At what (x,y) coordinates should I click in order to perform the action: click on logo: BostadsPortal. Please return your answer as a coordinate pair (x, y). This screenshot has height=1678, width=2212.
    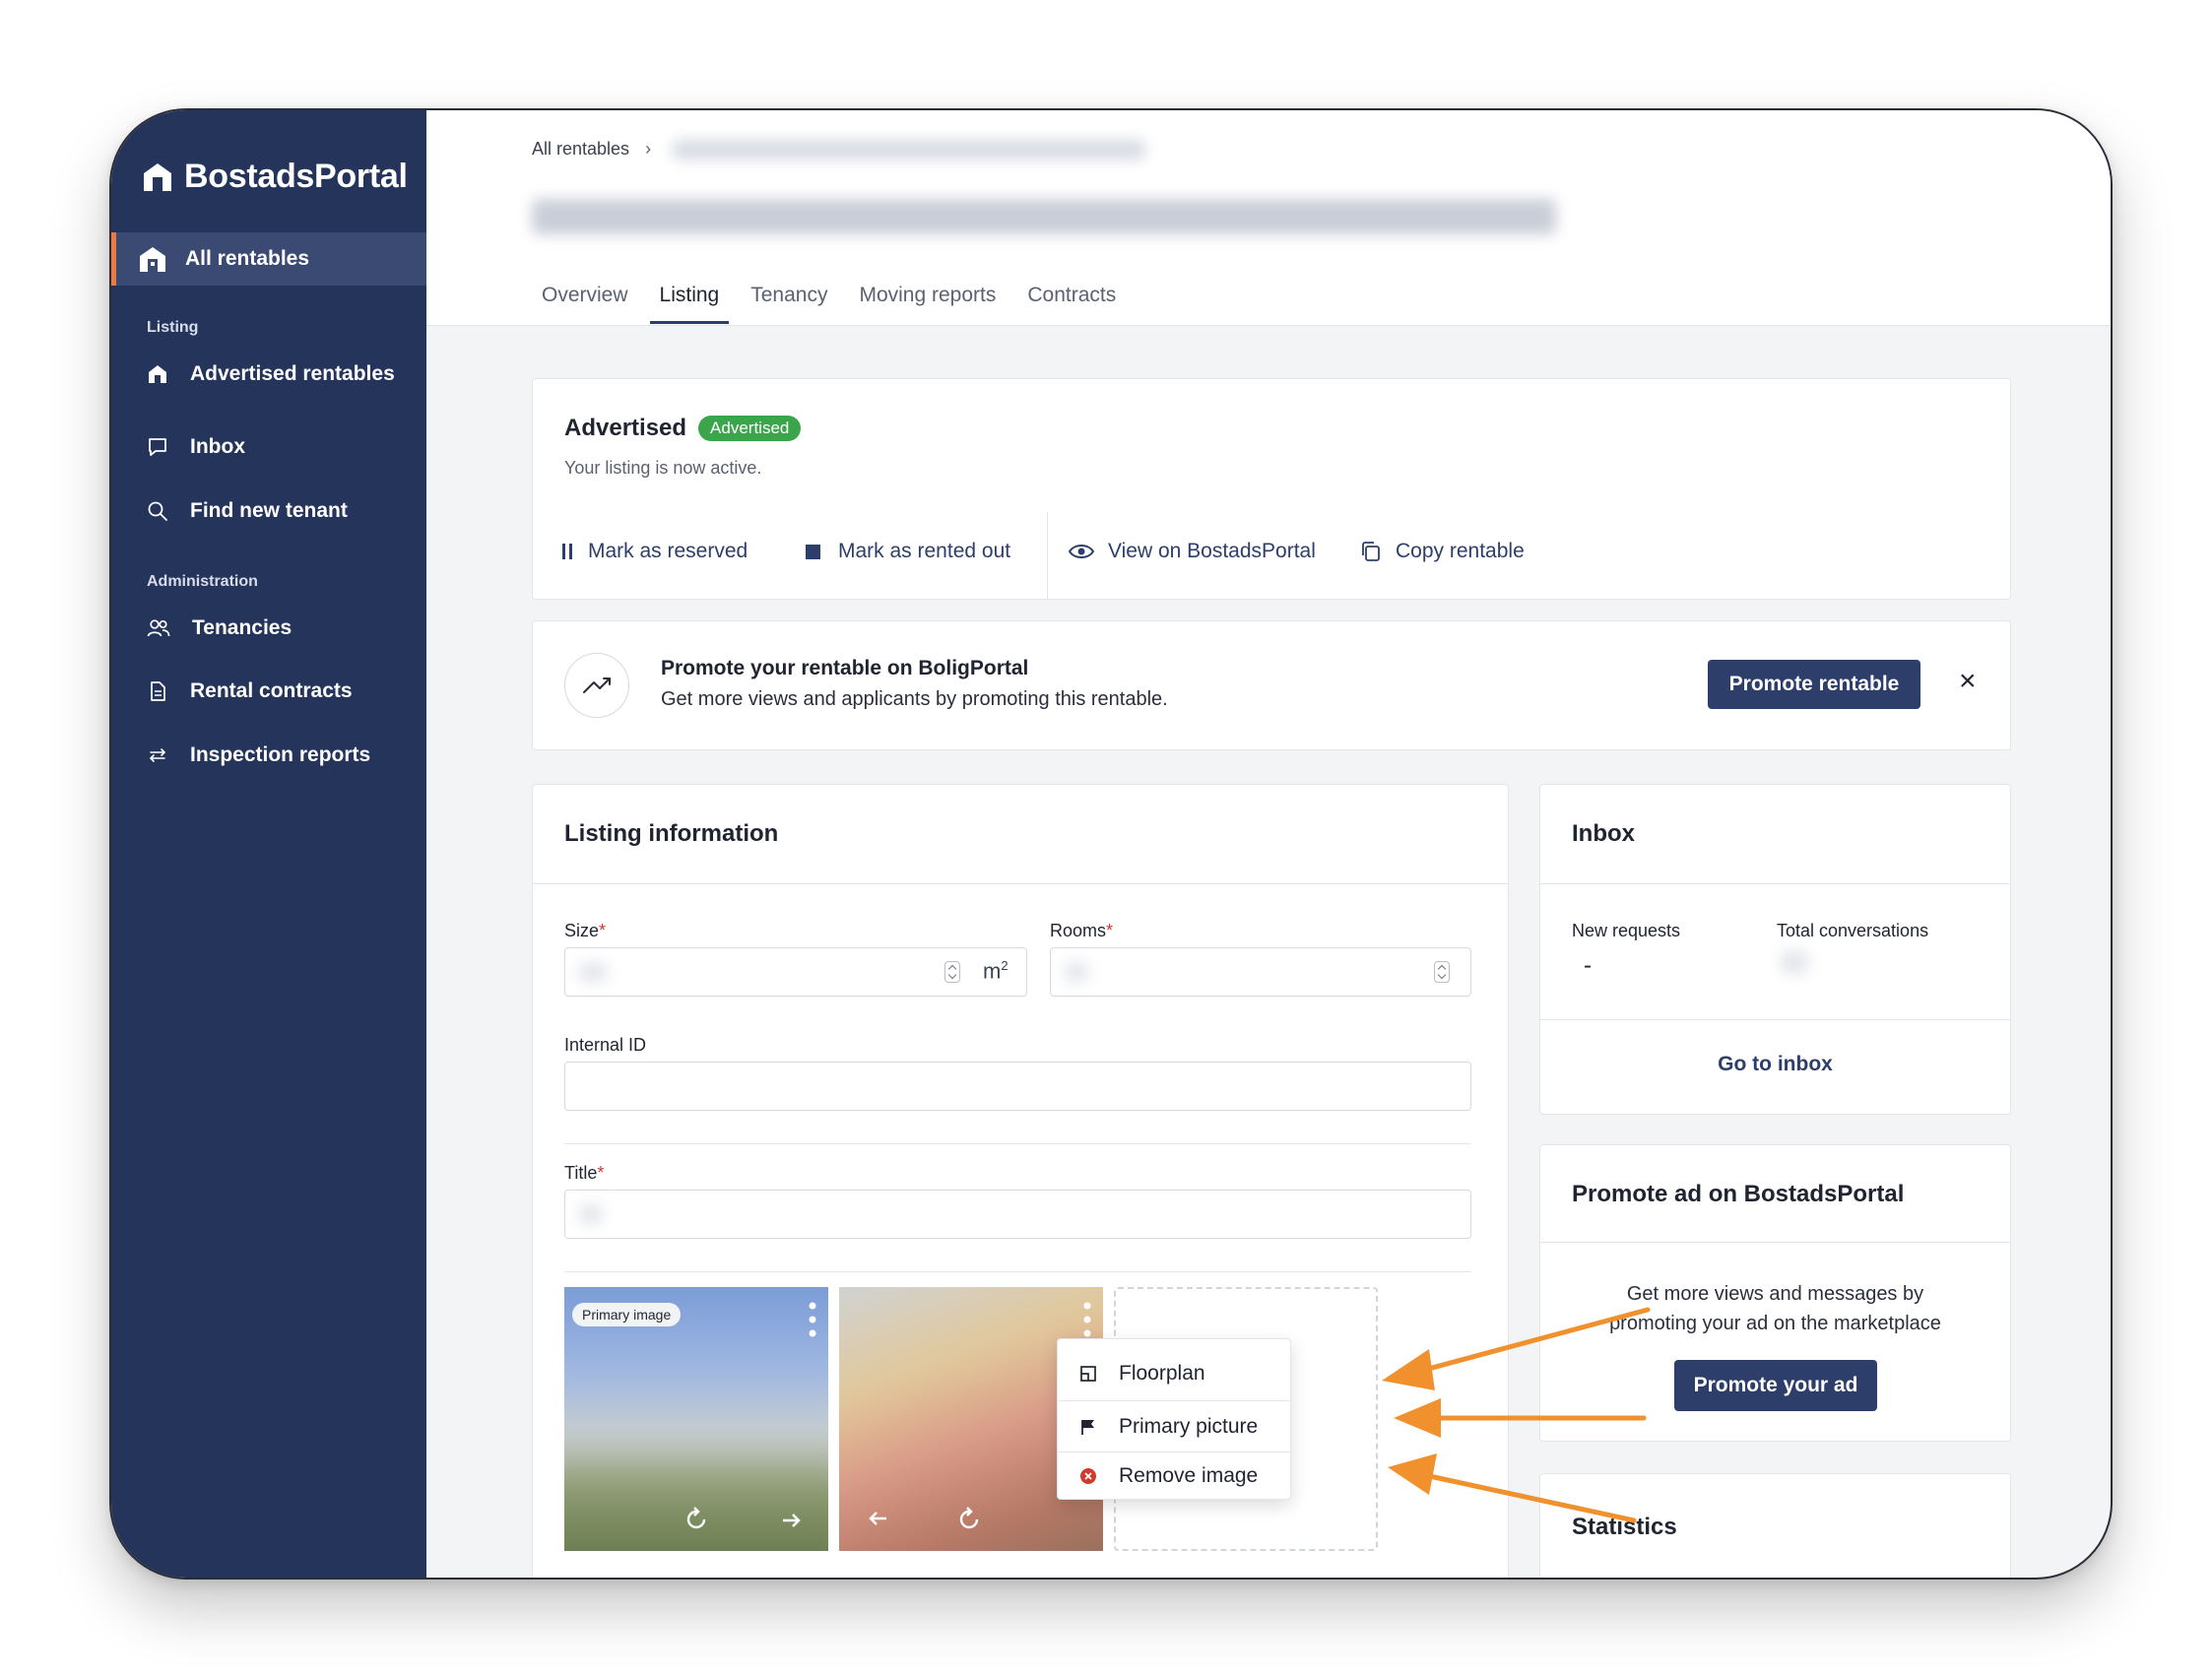
    Looking at the image, I should click on (274, 177).